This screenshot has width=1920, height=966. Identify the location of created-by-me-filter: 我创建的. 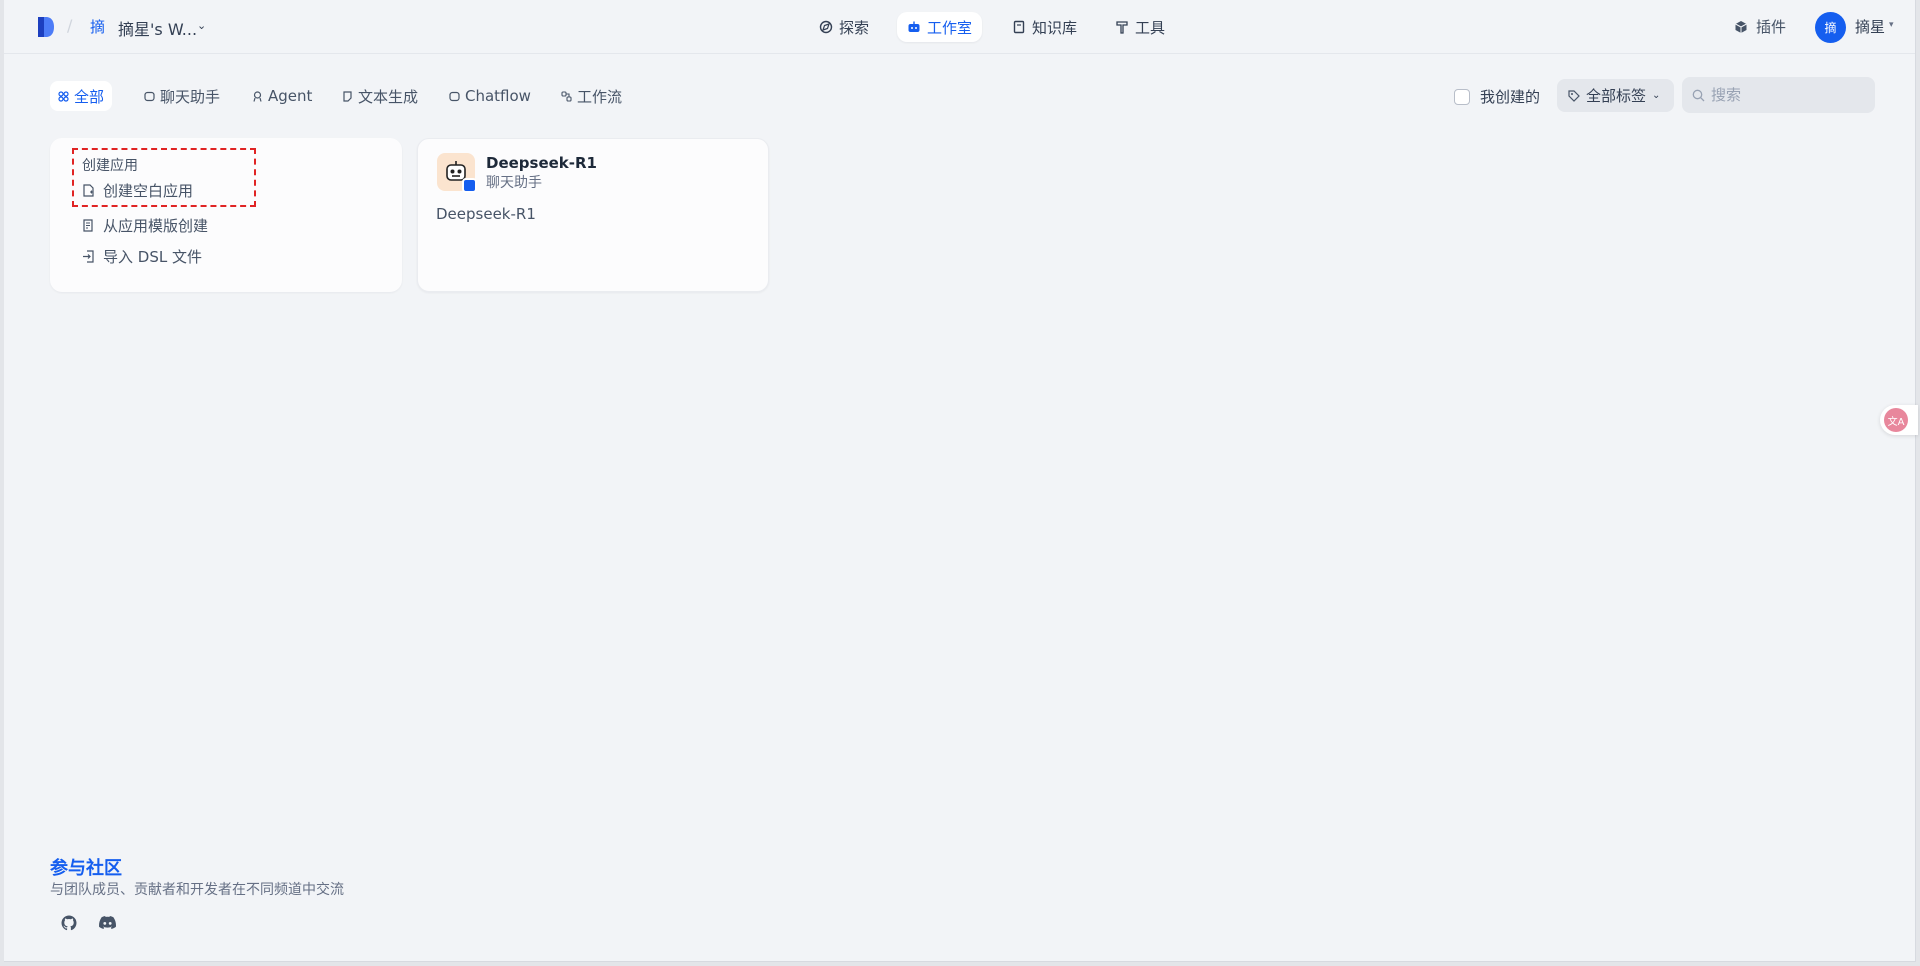
(1497, 96).